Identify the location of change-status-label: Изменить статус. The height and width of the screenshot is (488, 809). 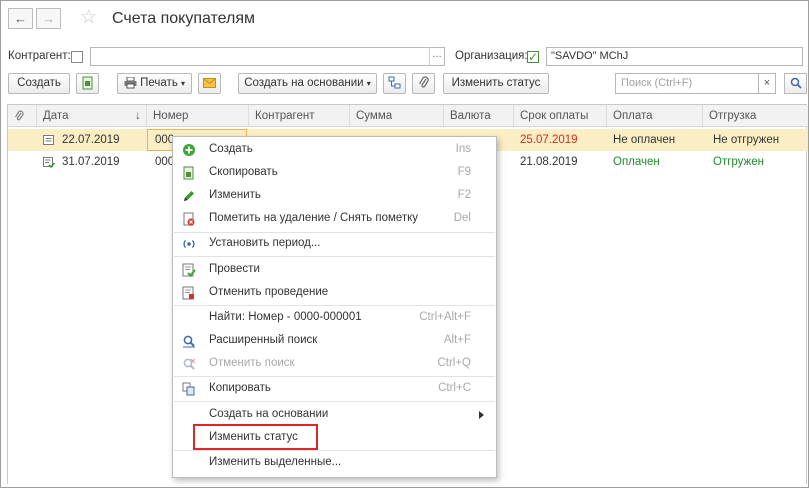
(496, 83).